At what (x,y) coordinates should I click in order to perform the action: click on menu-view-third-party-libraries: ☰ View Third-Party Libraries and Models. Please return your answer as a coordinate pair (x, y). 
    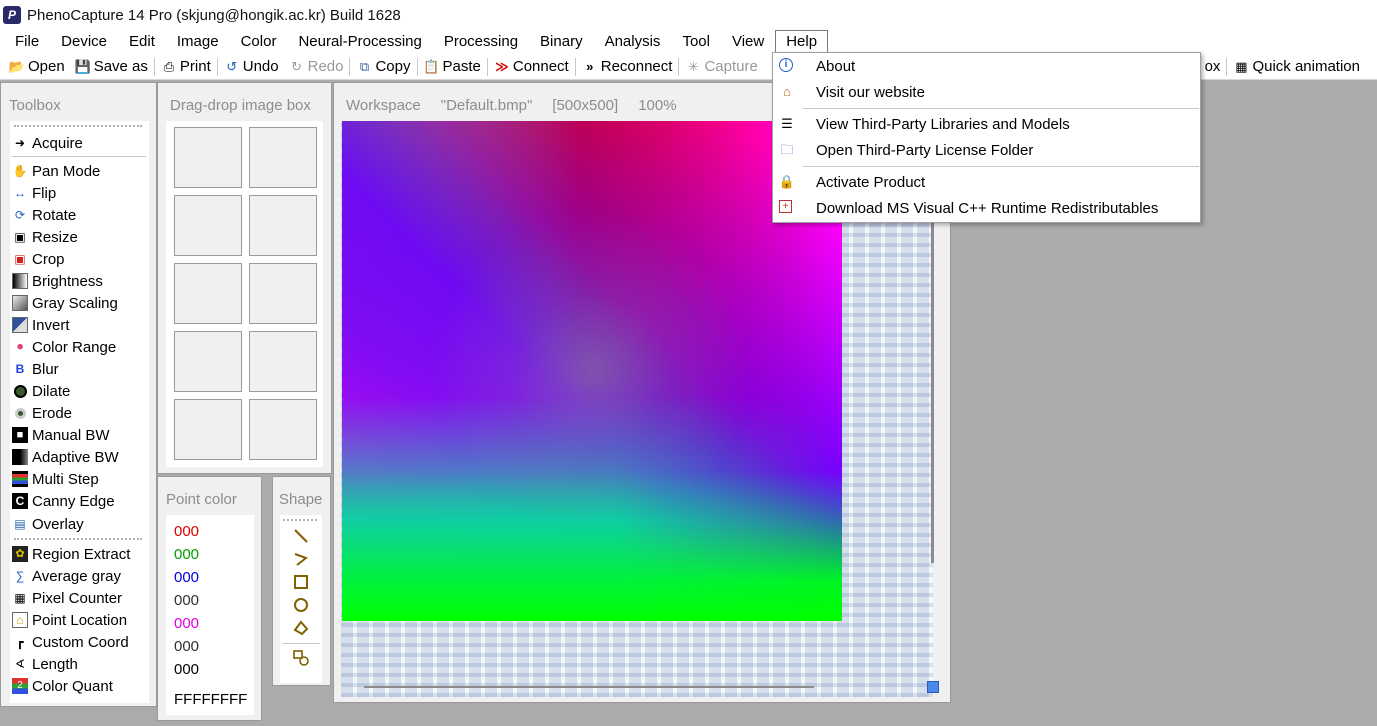
    Looking at the image, I should click on (986, 124).